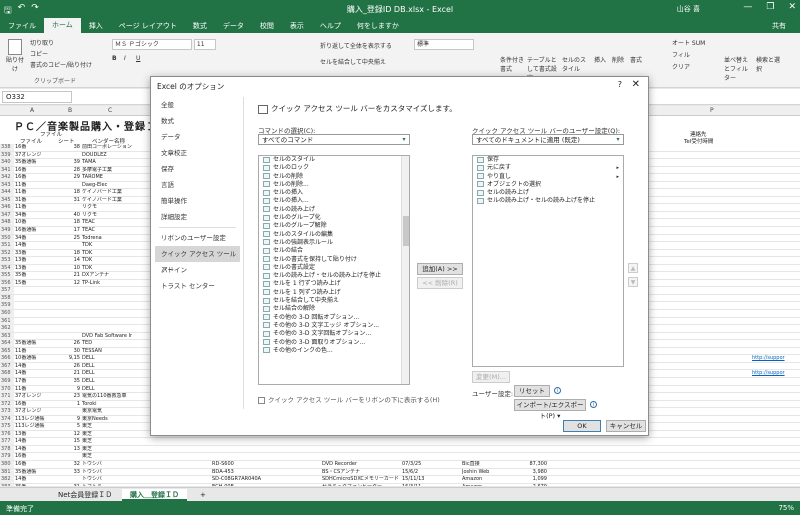  Describe the element at coordinates (334, 318) in the screenshot. I see `command-item: その他の 3-D 回転オプション...▸` at that location.